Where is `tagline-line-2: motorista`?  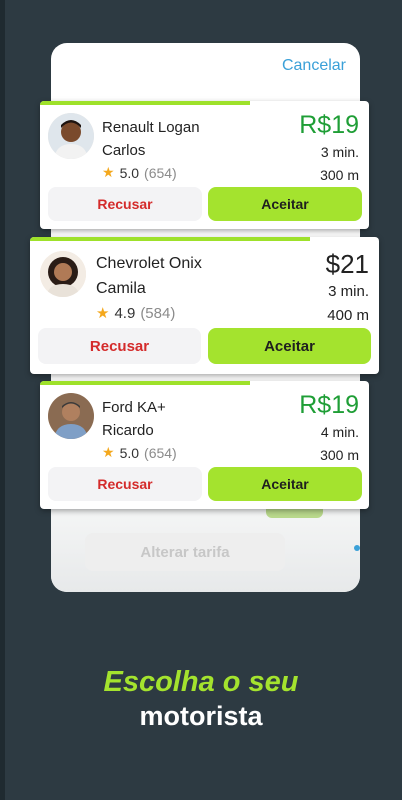
tagline-line-2: motorista is located at coordinates (201, 716).